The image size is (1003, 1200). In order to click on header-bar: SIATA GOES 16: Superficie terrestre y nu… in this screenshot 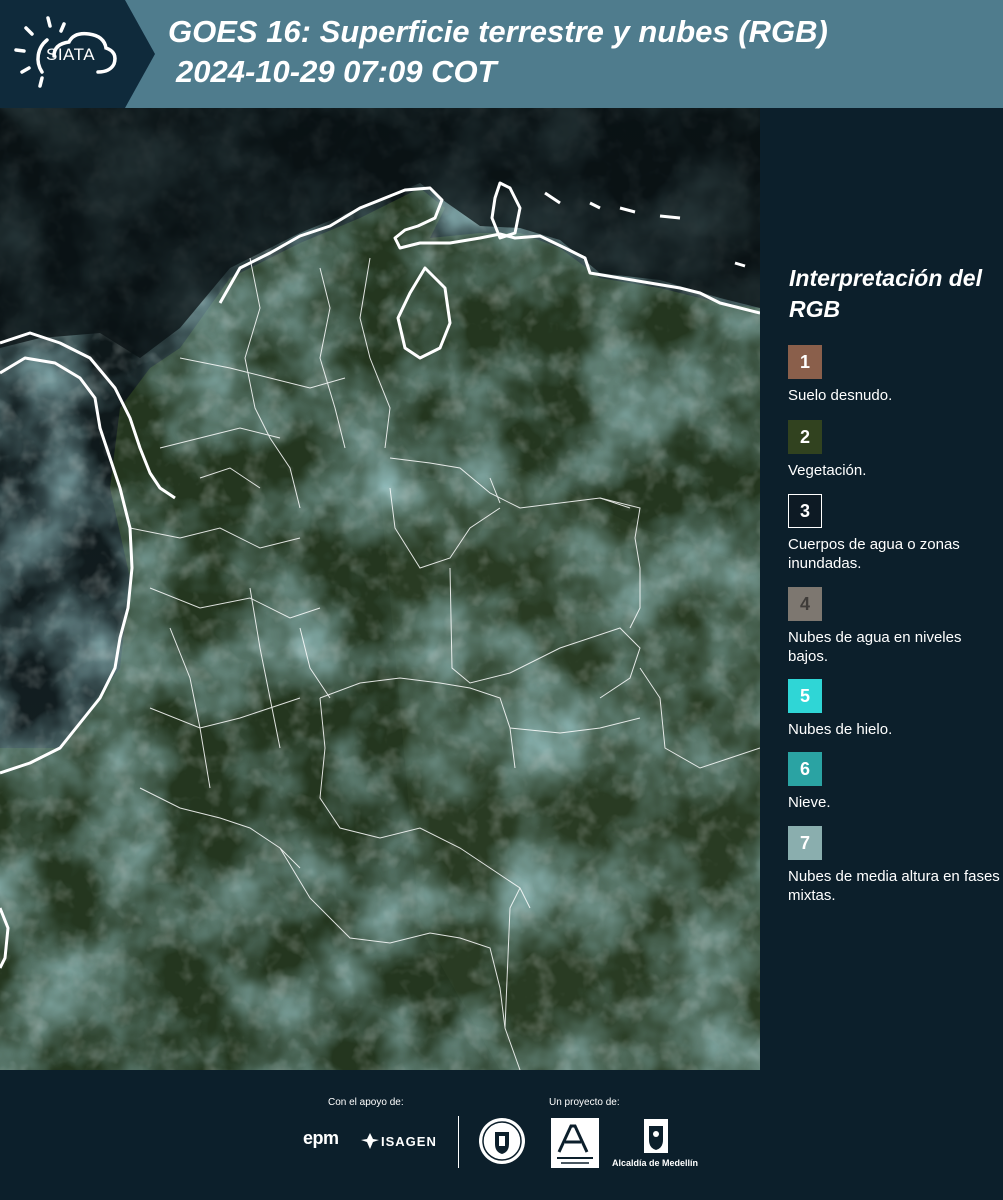, I will do `click(501, 54)`.